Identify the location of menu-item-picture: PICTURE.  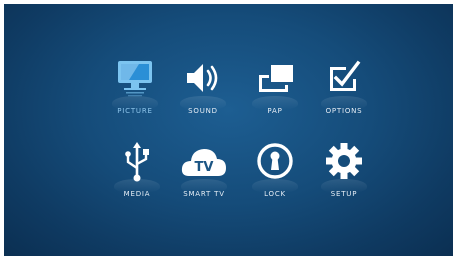
(135, 99).